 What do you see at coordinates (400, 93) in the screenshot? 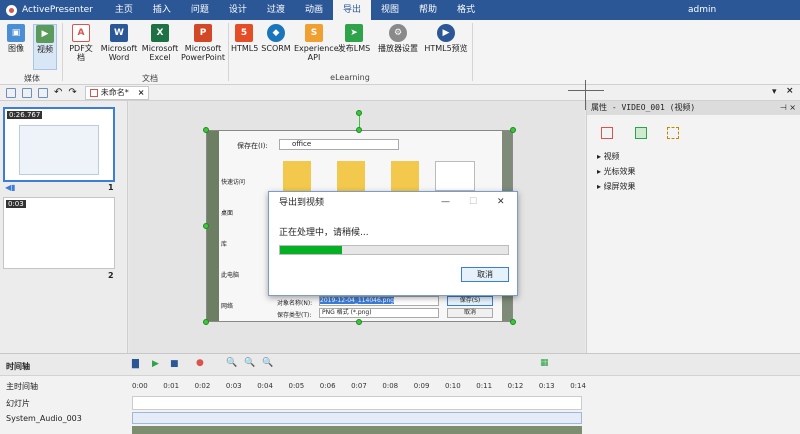
I see `quick-access-toolbar: ↶ ↷ 未命名* × ▾ ×` at bounding box center [400, 93].